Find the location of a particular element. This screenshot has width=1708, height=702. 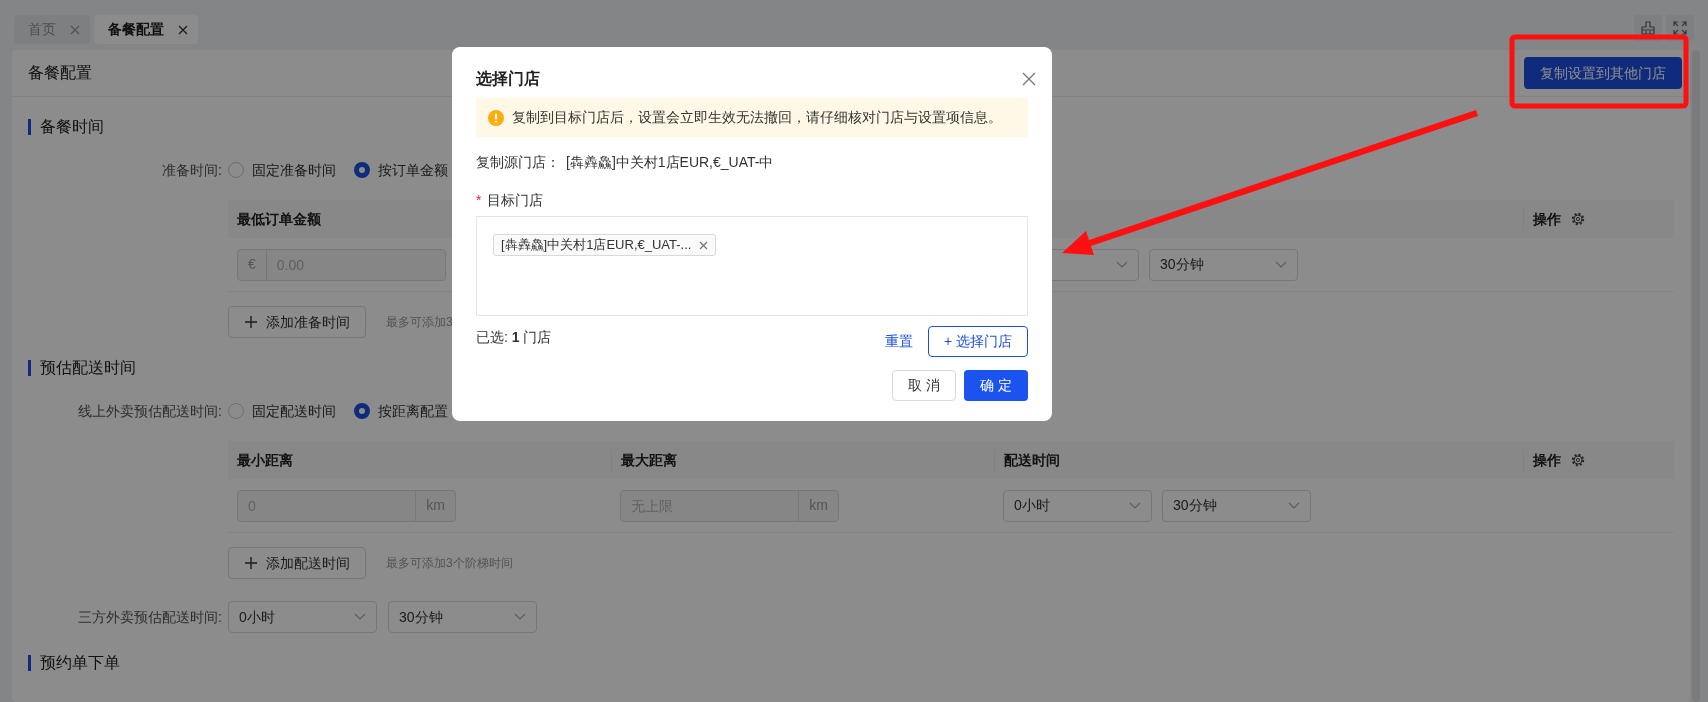

radio-label: 按距离配置 is located at coordinates (413, 411).